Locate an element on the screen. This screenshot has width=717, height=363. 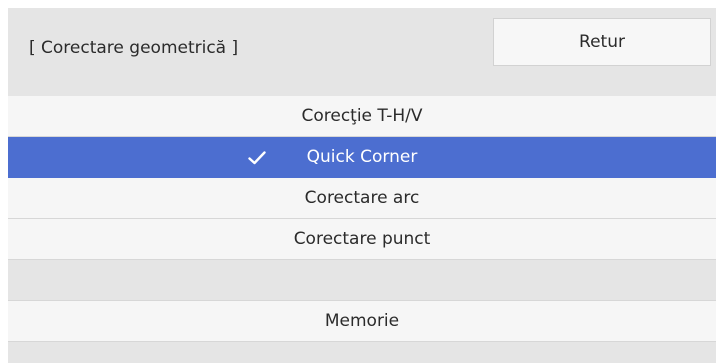
checkmark-icon is located at coordinates (257, 157).